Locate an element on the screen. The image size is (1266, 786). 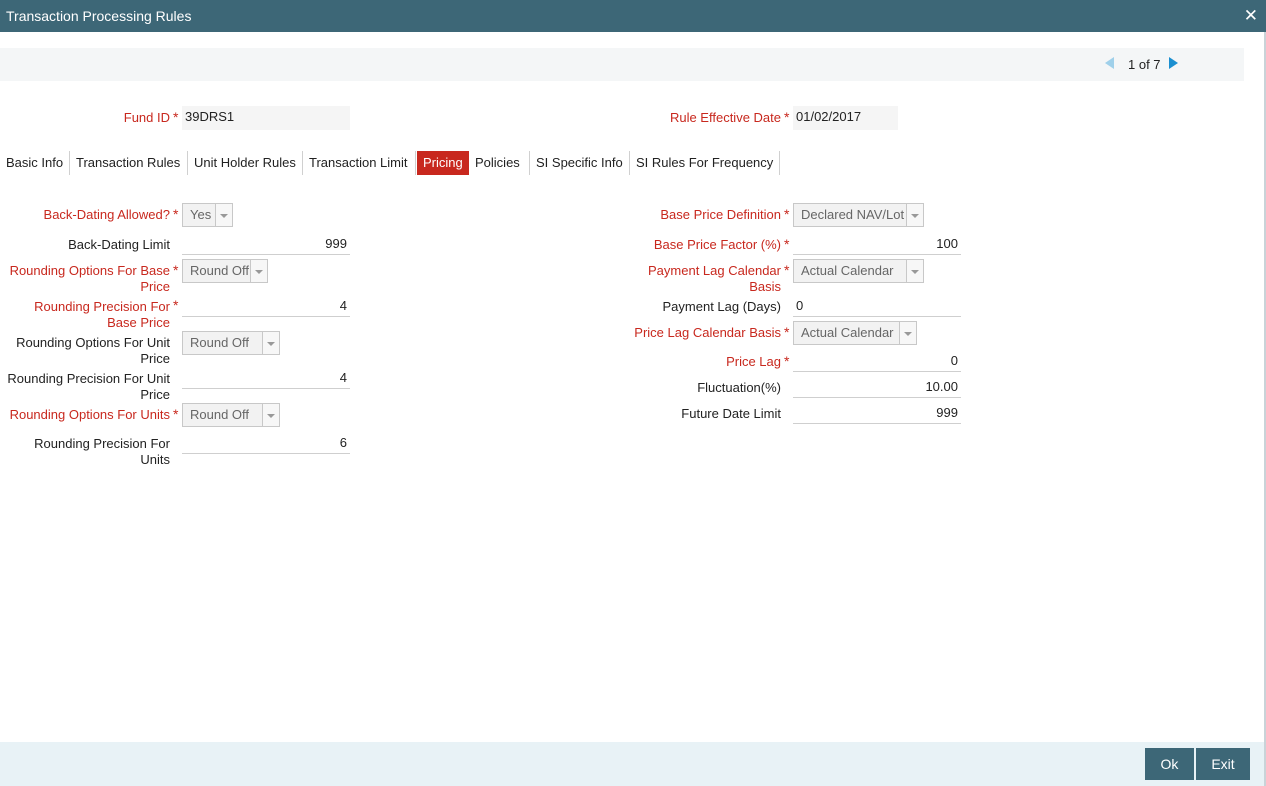
ok-button: Ok is located at coordinates (1169, 764).